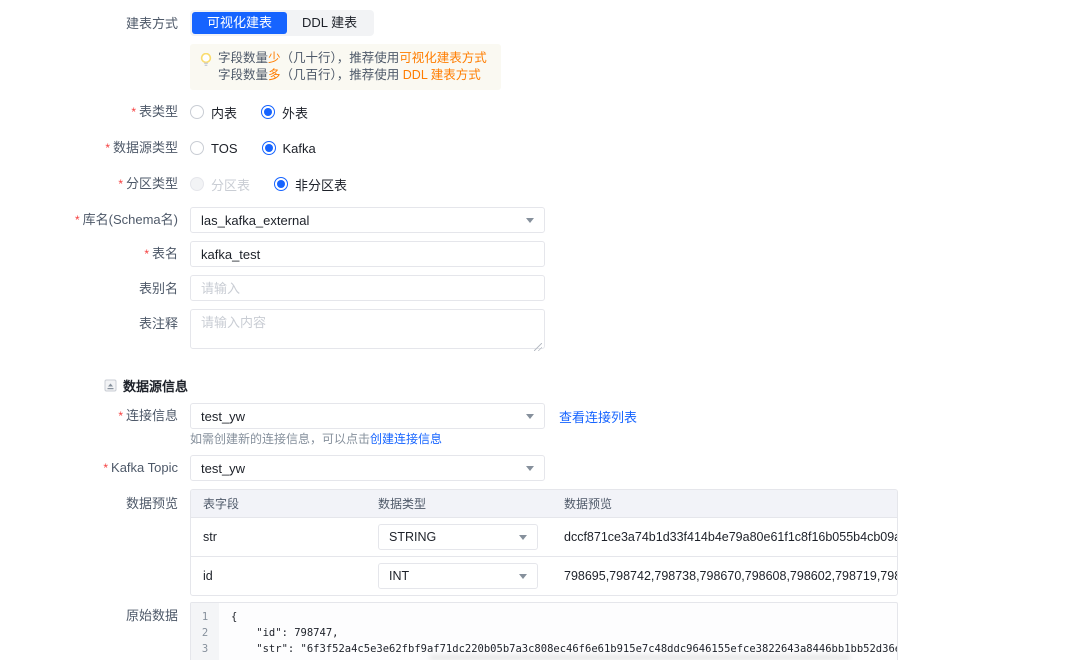  What do you see at coordinates (158, 111) in the screenshot?
I see `table-type-label: 表类型` at bounding box center [158, 111].